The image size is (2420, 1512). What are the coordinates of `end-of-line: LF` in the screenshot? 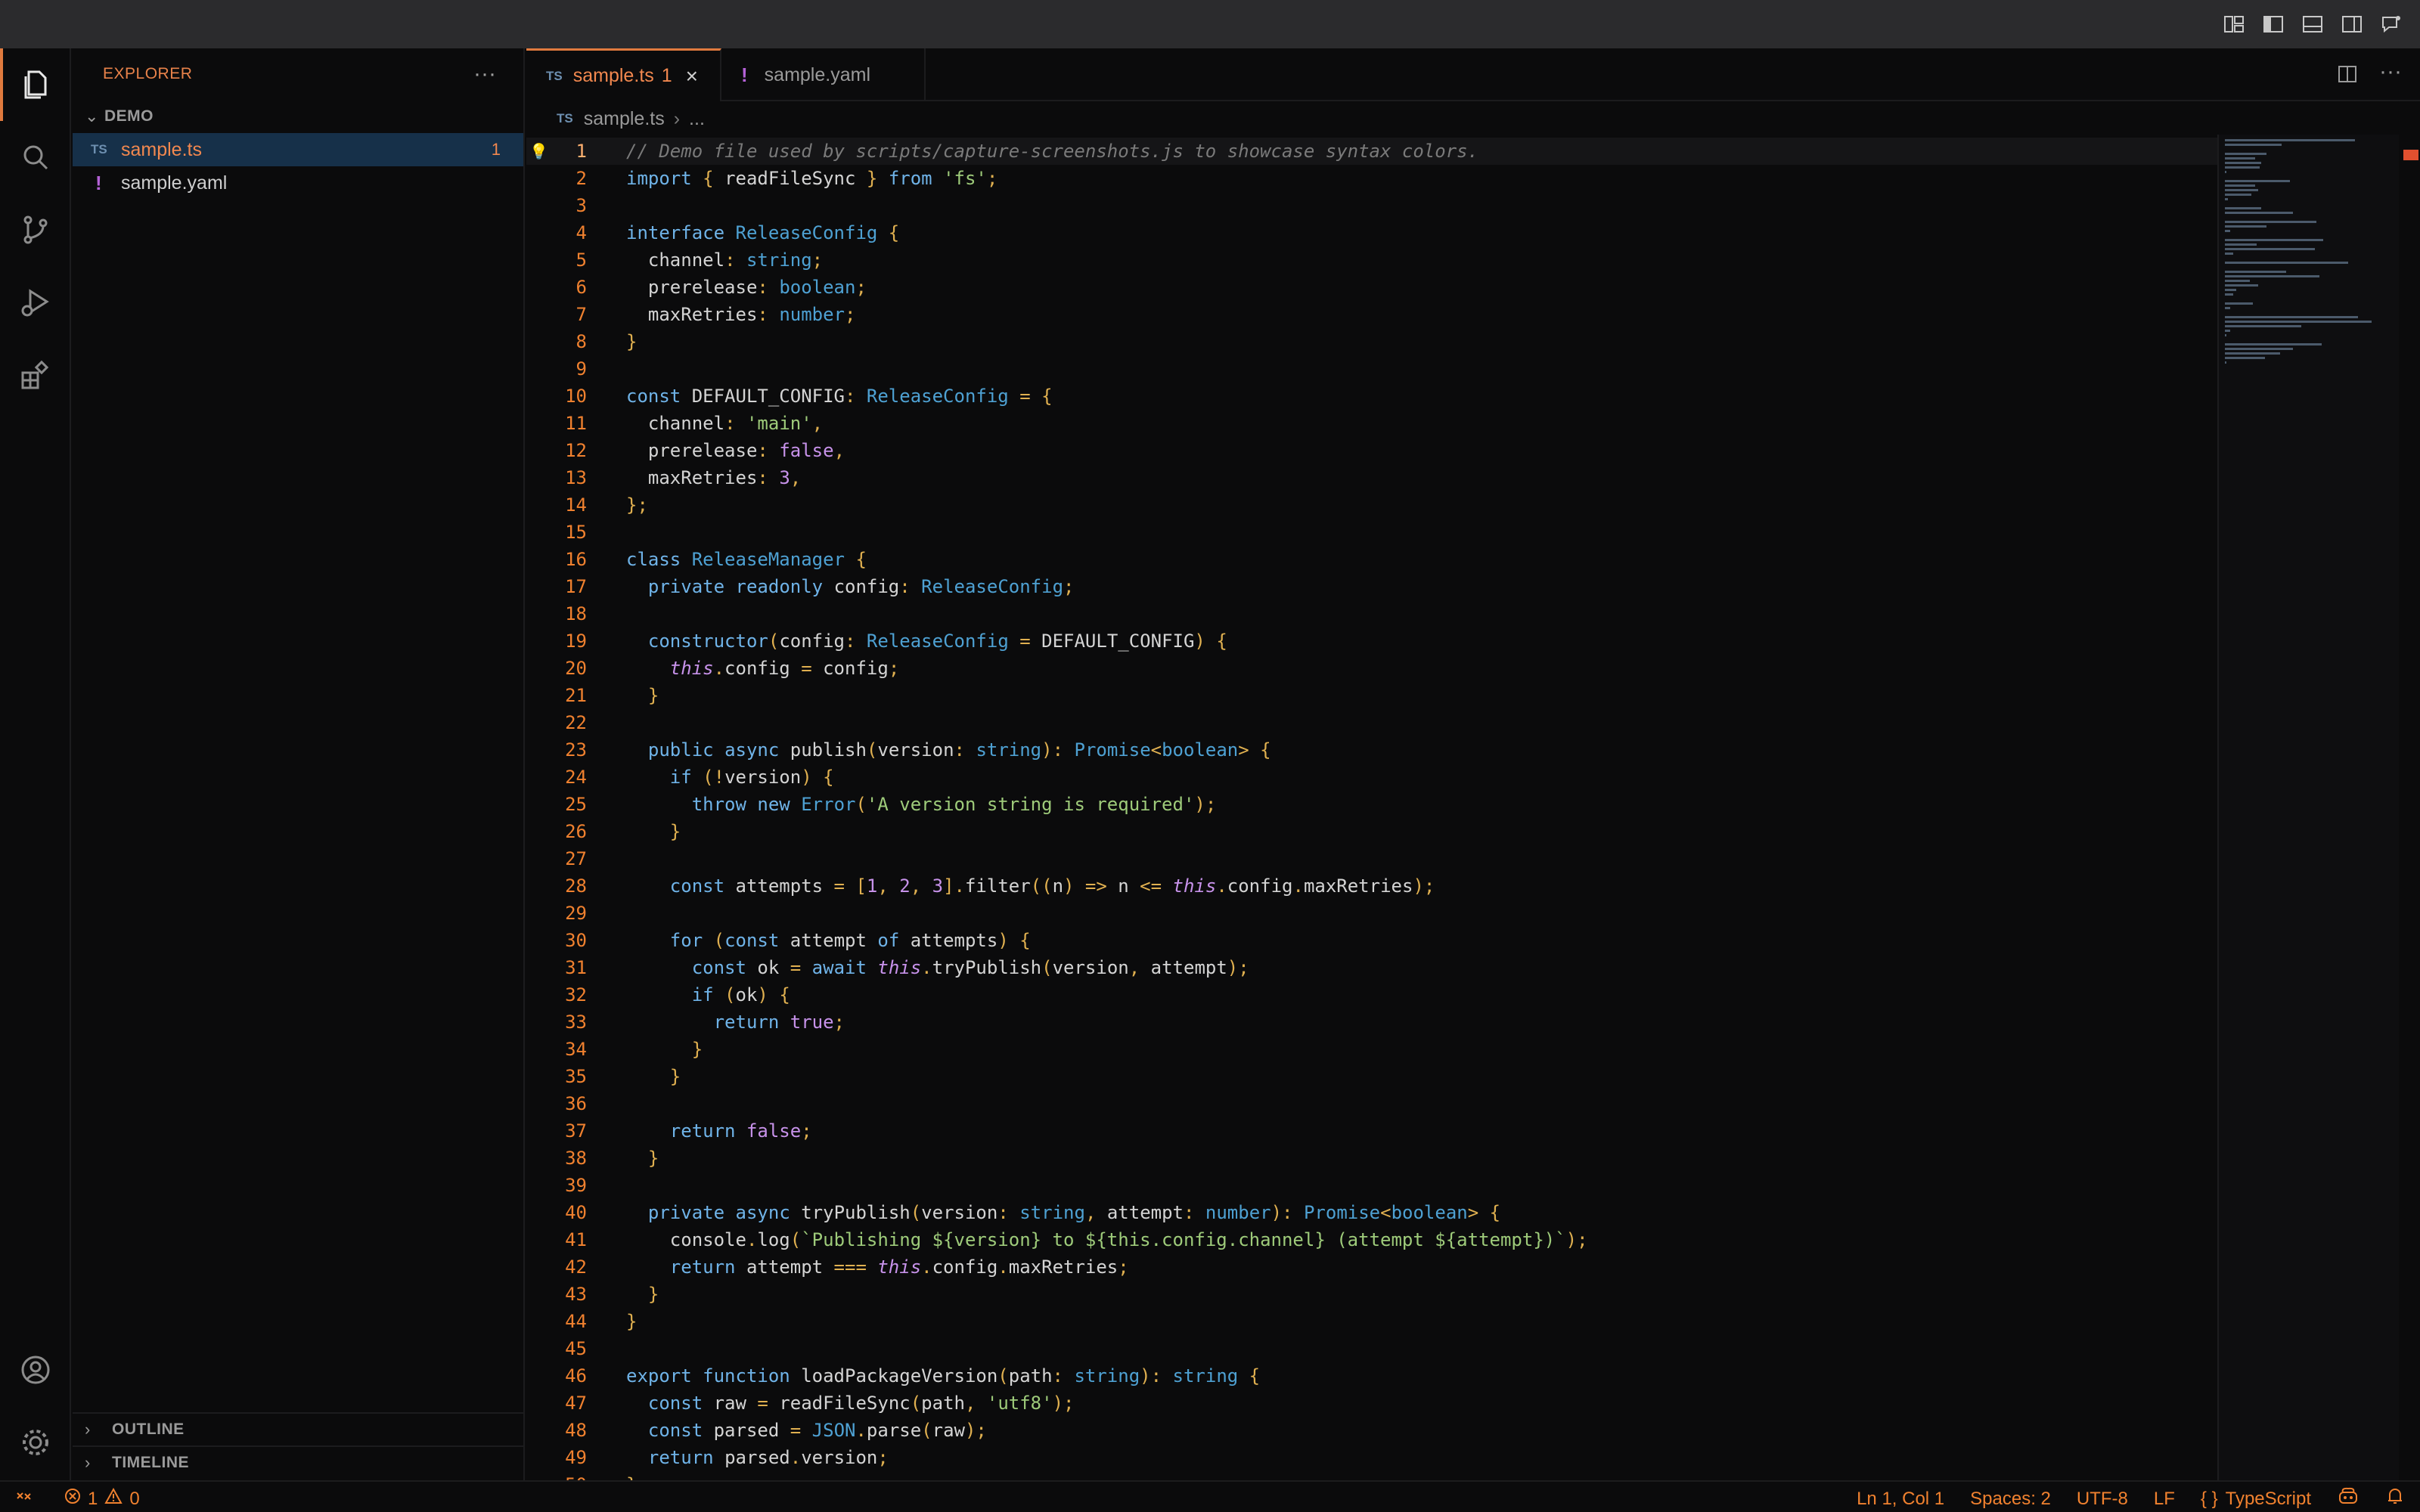 It's located at (2164, 1499).